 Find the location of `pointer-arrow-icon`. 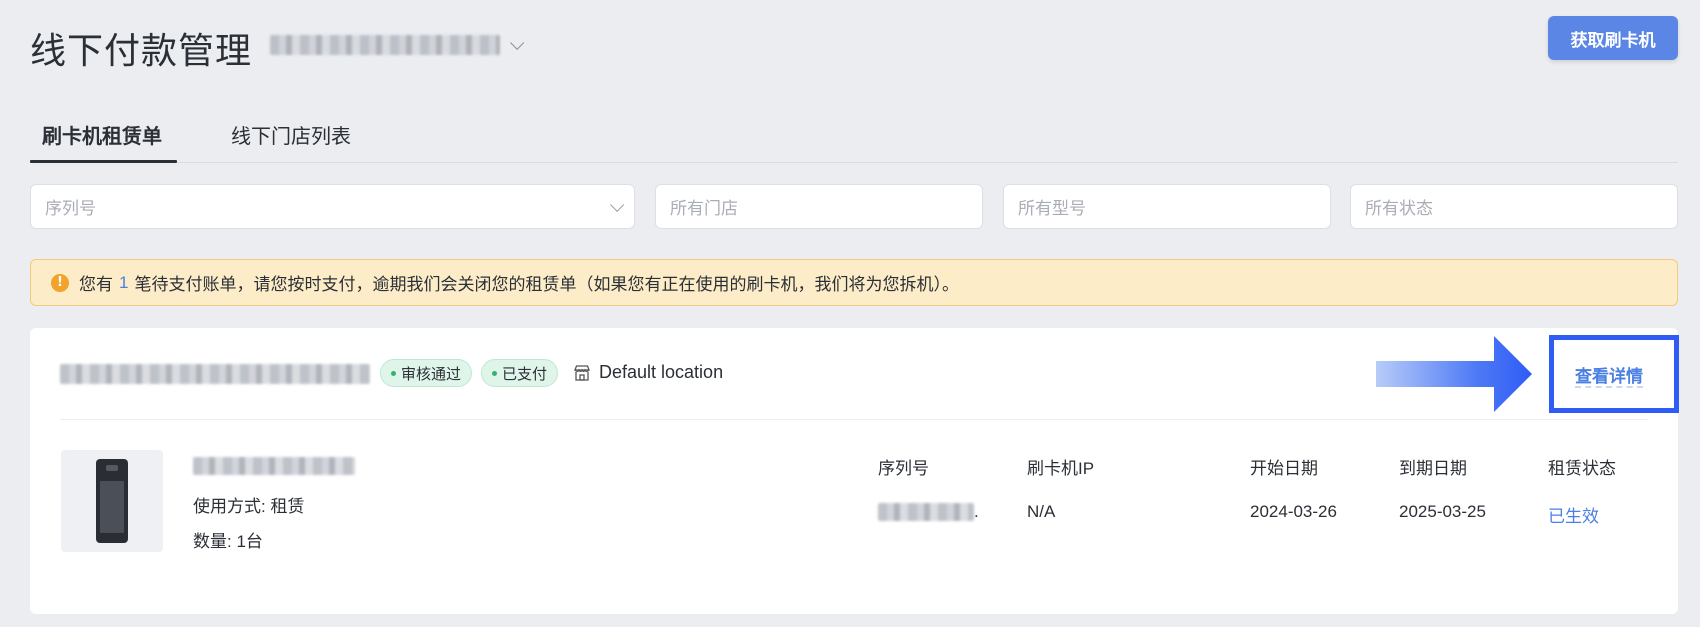

pointer-arrow-icon is located at coordinates (1454, 374).